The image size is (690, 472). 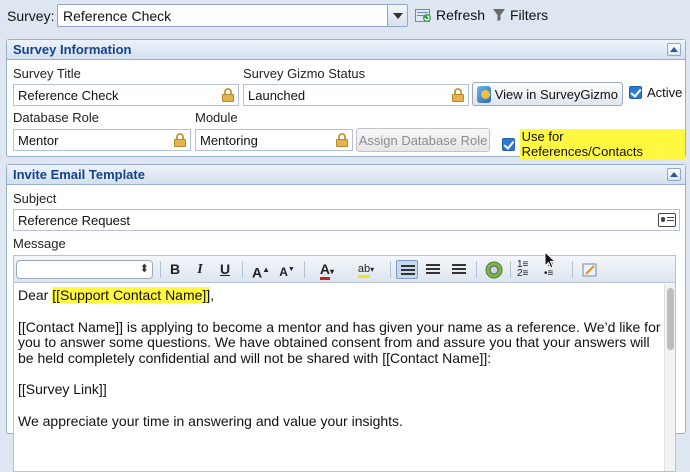 I want to click on use-for-references-checkbox: Use for References/Contacts, so click(x=593, y=144).